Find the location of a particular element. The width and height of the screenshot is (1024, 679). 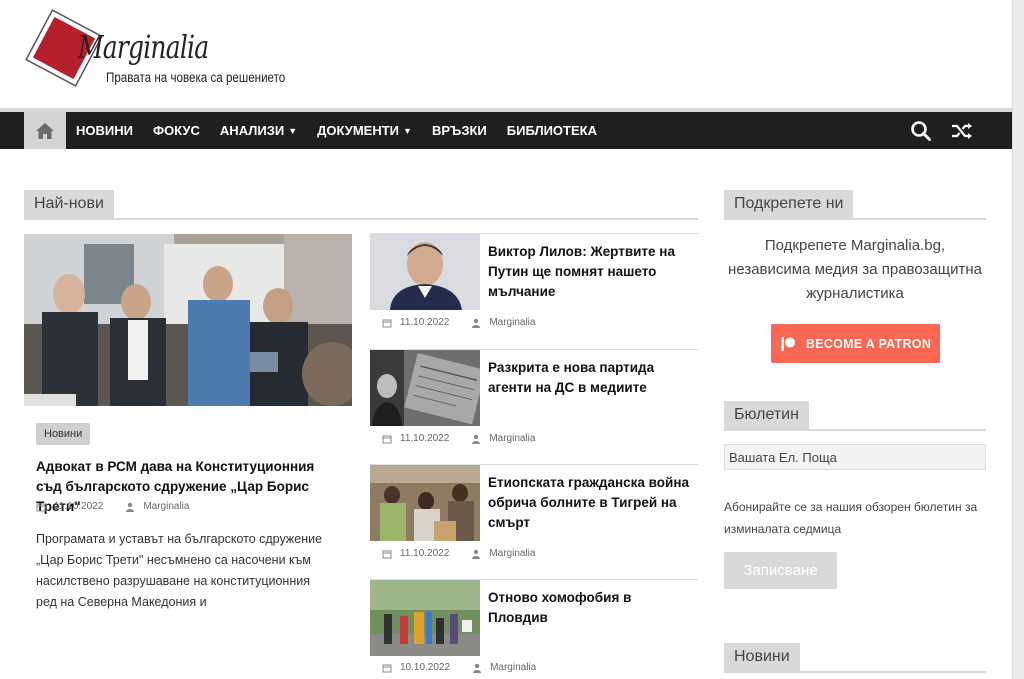

nav-item-label: БИБЛИОТЕКА is located at coordinates (551, 130).